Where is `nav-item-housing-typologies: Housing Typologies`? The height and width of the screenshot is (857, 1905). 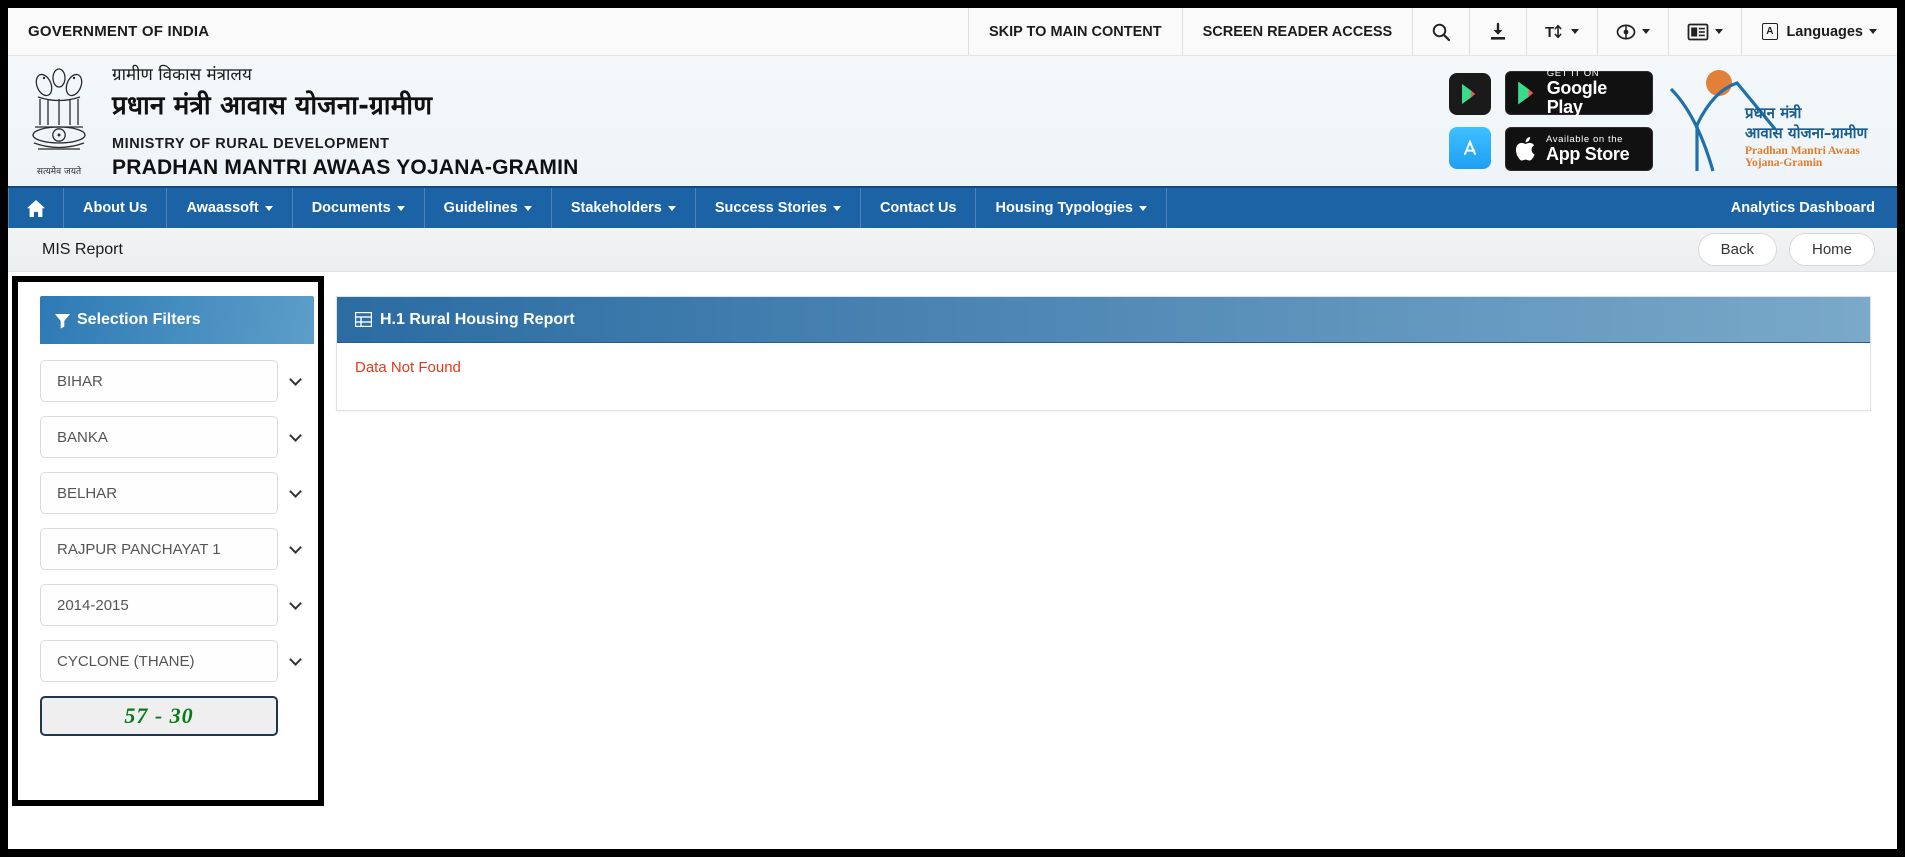 nav-item-housing-typologies: Housing Typologies is located at coordinates (1071, 208).